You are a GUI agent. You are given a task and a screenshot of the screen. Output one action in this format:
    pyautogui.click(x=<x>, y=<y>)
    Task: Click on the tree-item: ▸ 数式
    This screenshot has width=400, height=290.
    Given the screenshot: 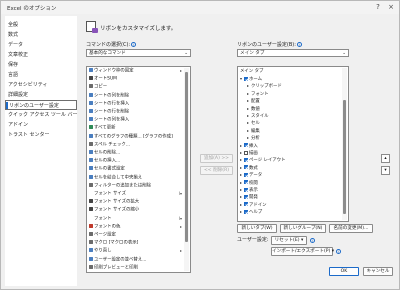 What is the action you would take?
    pyautogui.click(x=249, y=168)
    